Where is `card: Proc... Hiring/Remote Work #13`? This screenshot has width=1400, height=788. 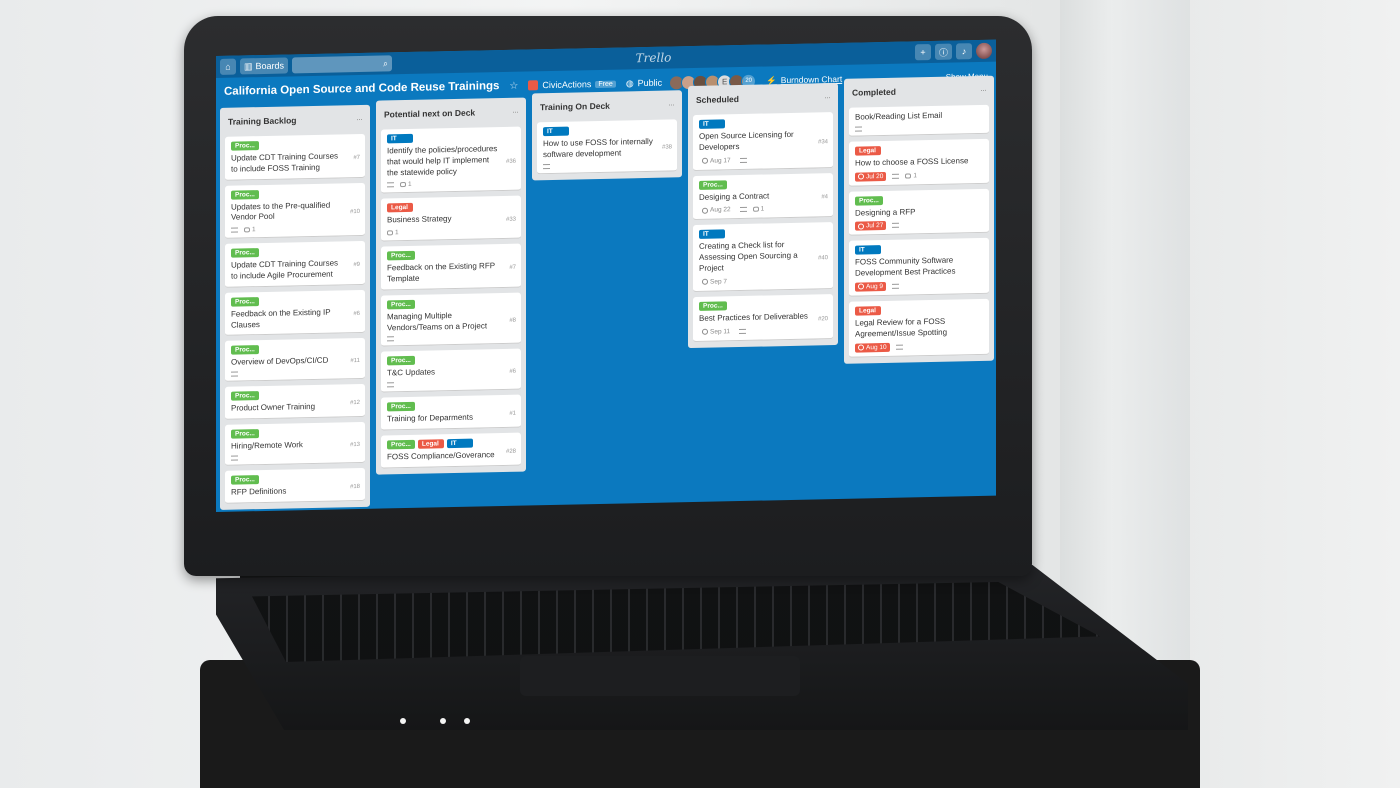
card: Proc... Hiring/Remote Work #13 is located at coordinates (295, 443).